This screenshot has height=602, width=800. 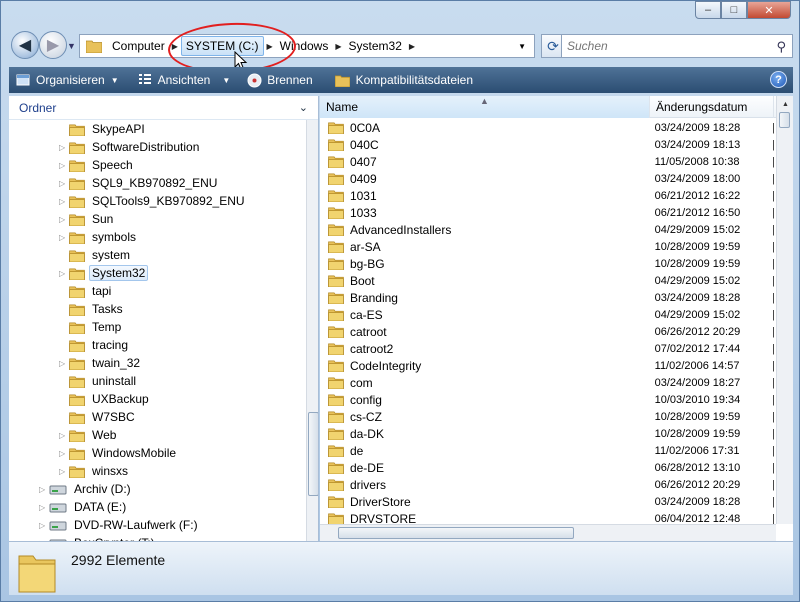 What do you see at coordinates (53, 45) in the screenshot?
I see `forward-button: ▶` at bounding box center [53, 45].